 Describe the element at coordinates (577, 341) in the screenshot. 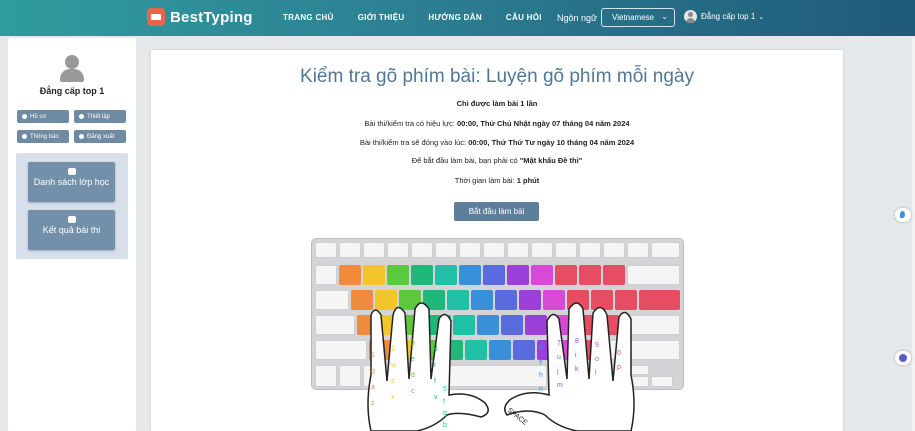

I see `finger-letter: 8` at that location.